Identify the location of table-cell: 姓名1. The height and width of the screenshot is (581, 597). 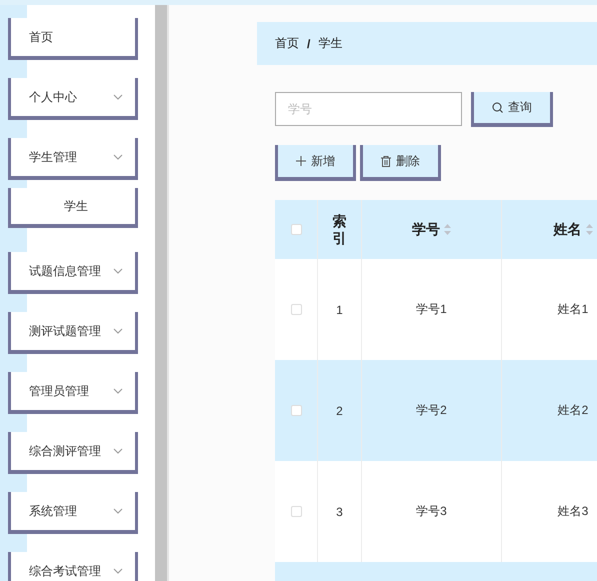
(573, 309).